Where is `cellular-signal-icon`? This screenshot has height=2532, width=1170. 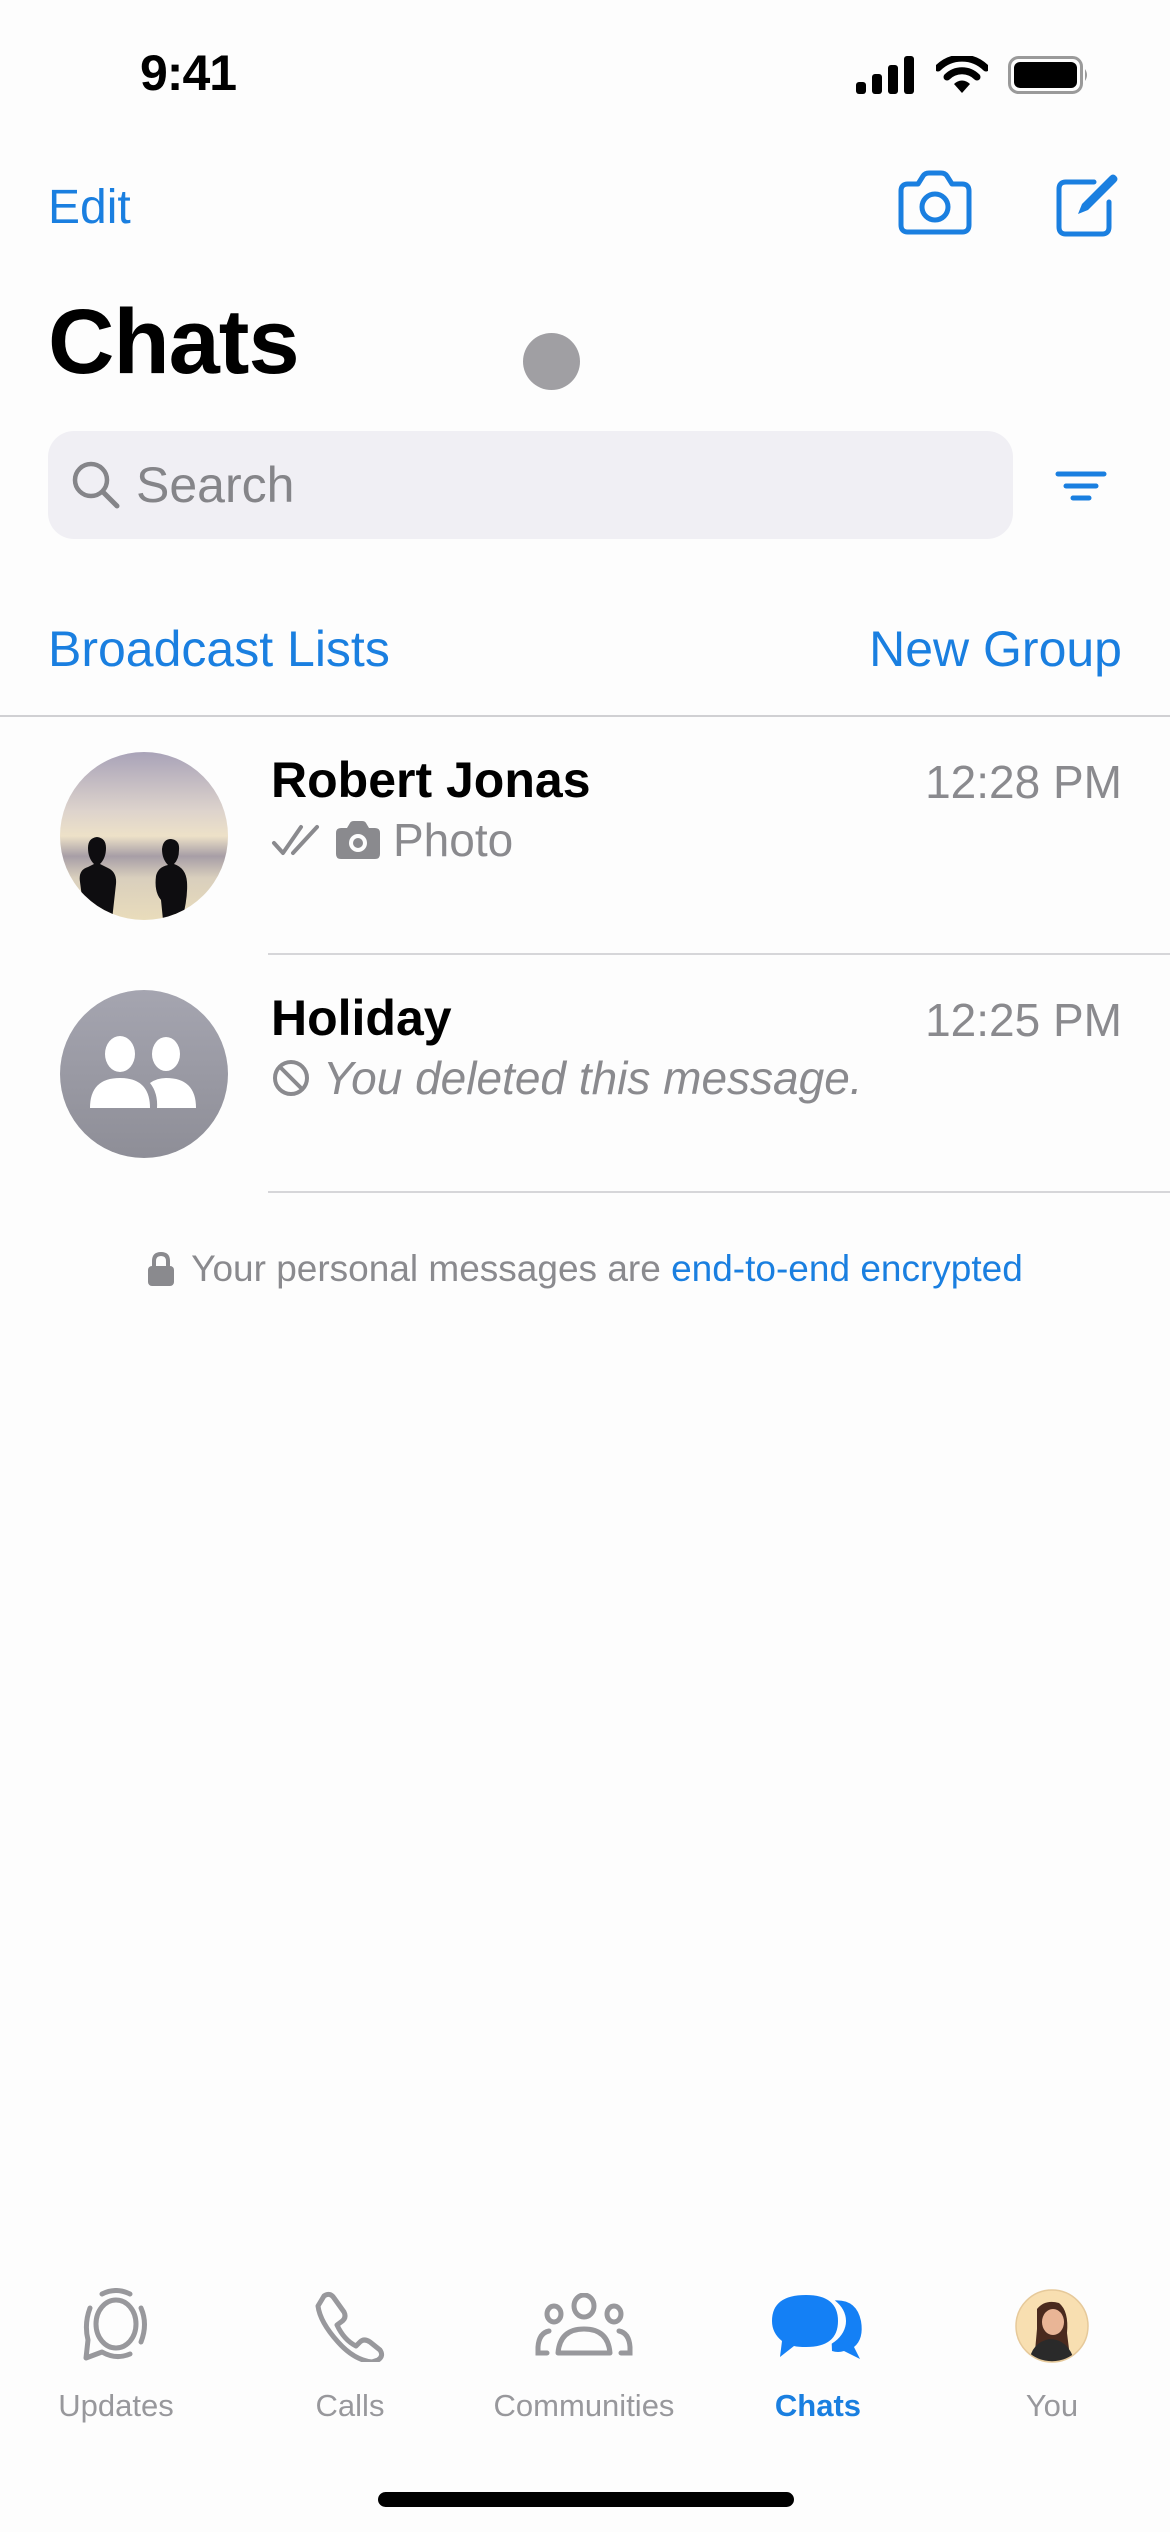
cellular-signal-icon is located at coordinates (885, 75).